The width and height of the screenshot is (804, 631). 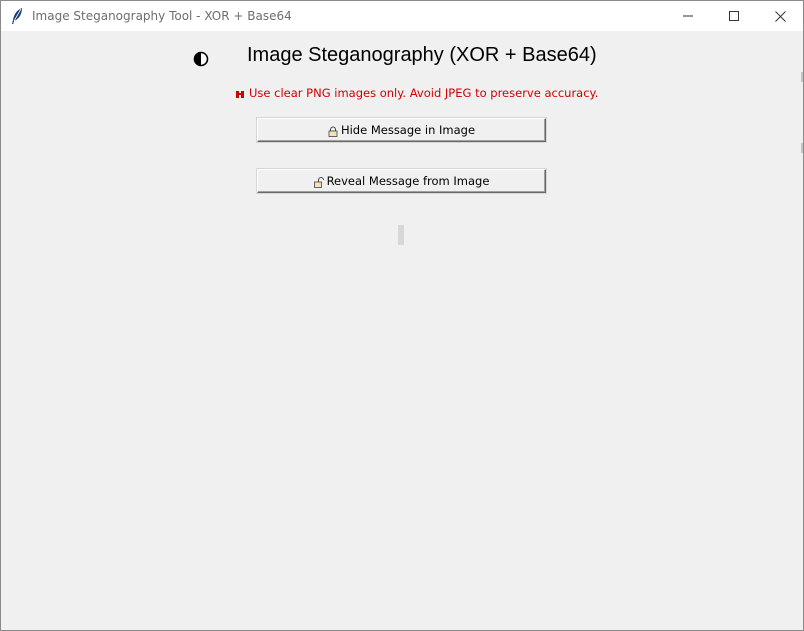 I want to click on maximize-button, so click(x=734, y=16).